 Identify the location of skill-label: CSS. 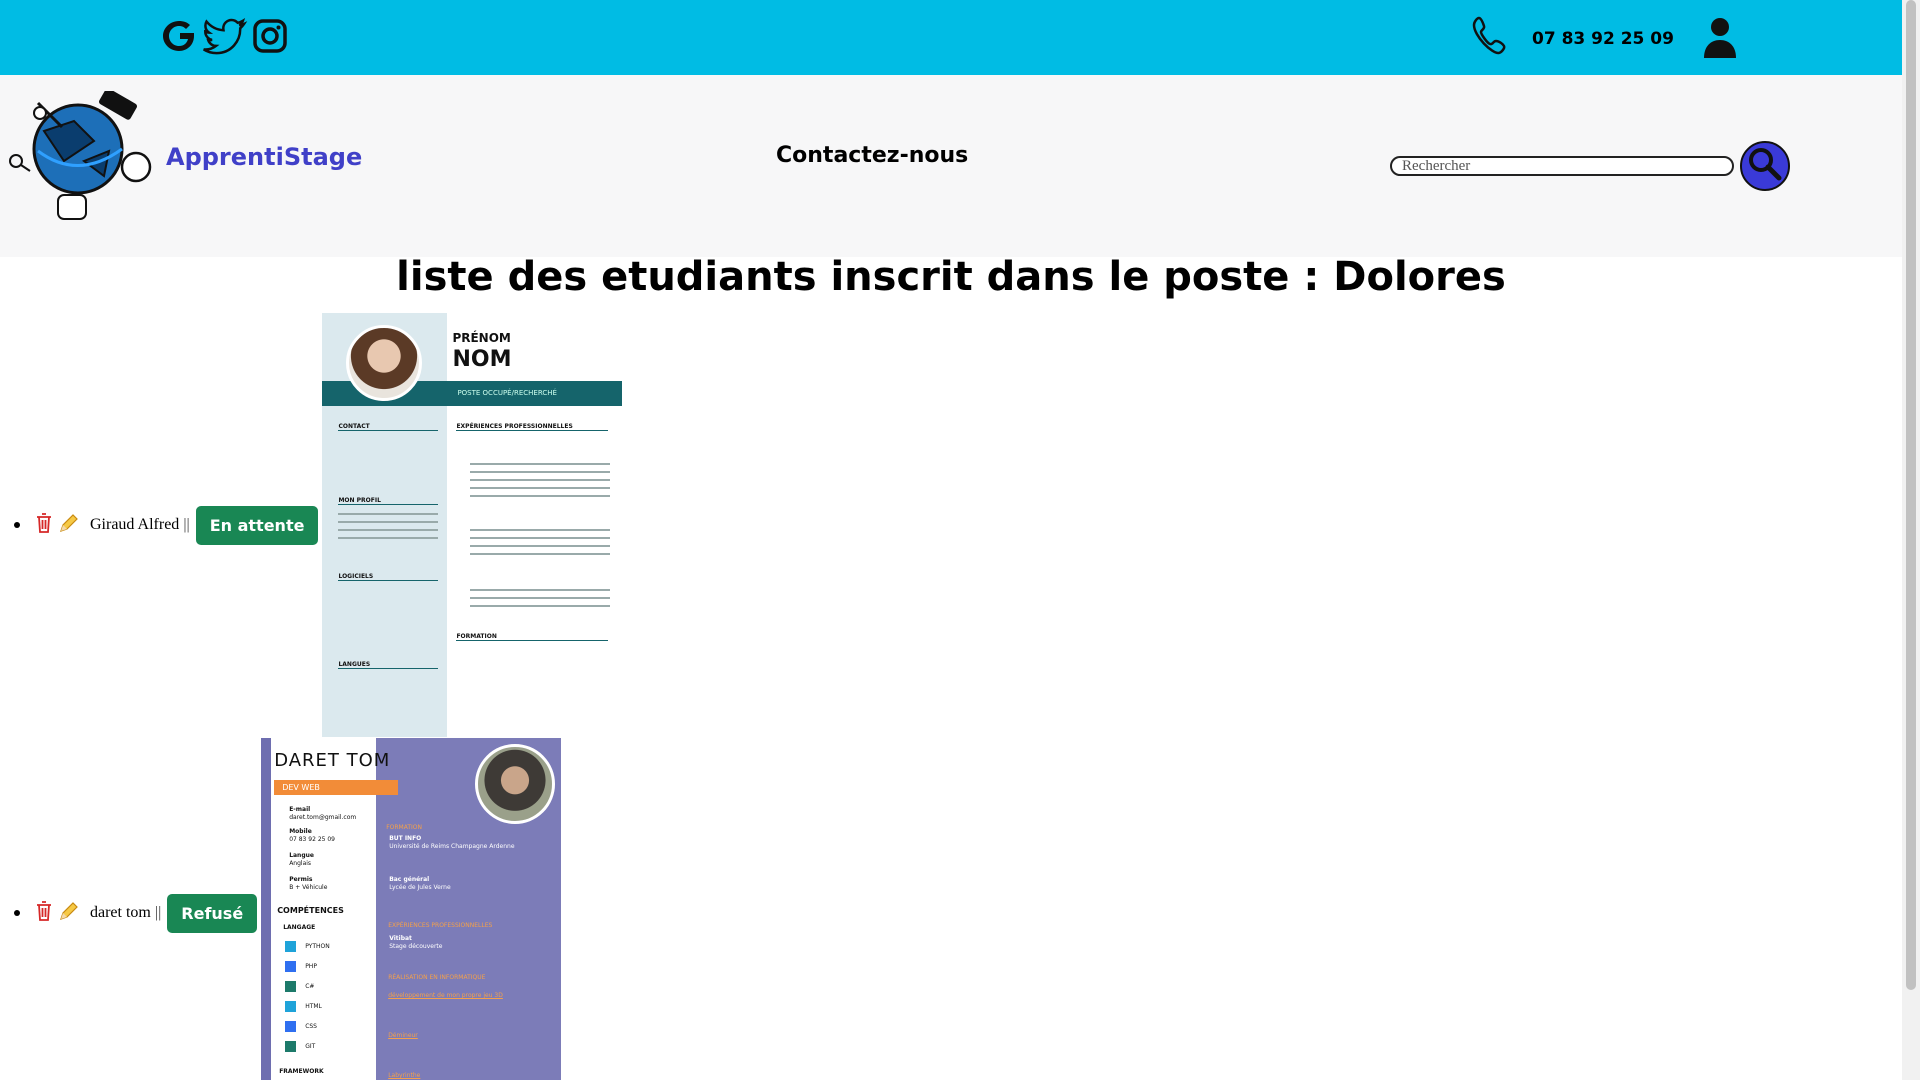
(311, 1026).